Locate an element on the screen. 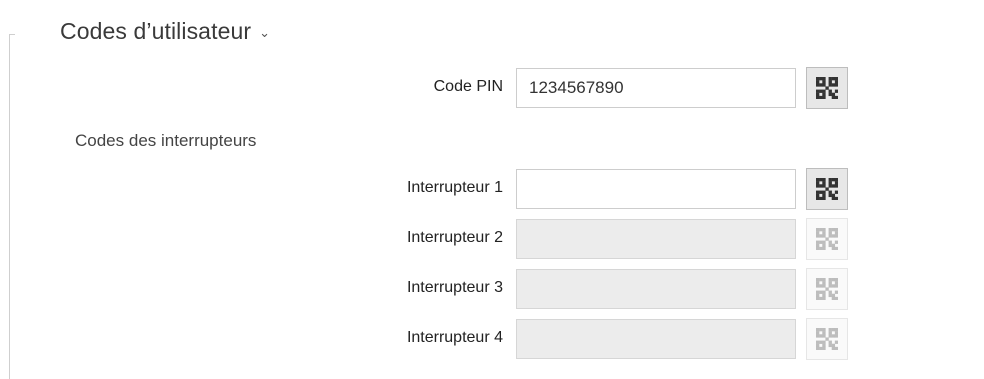  switch-row-4: Interrupteur 4 is located at coordinates (492, 339).